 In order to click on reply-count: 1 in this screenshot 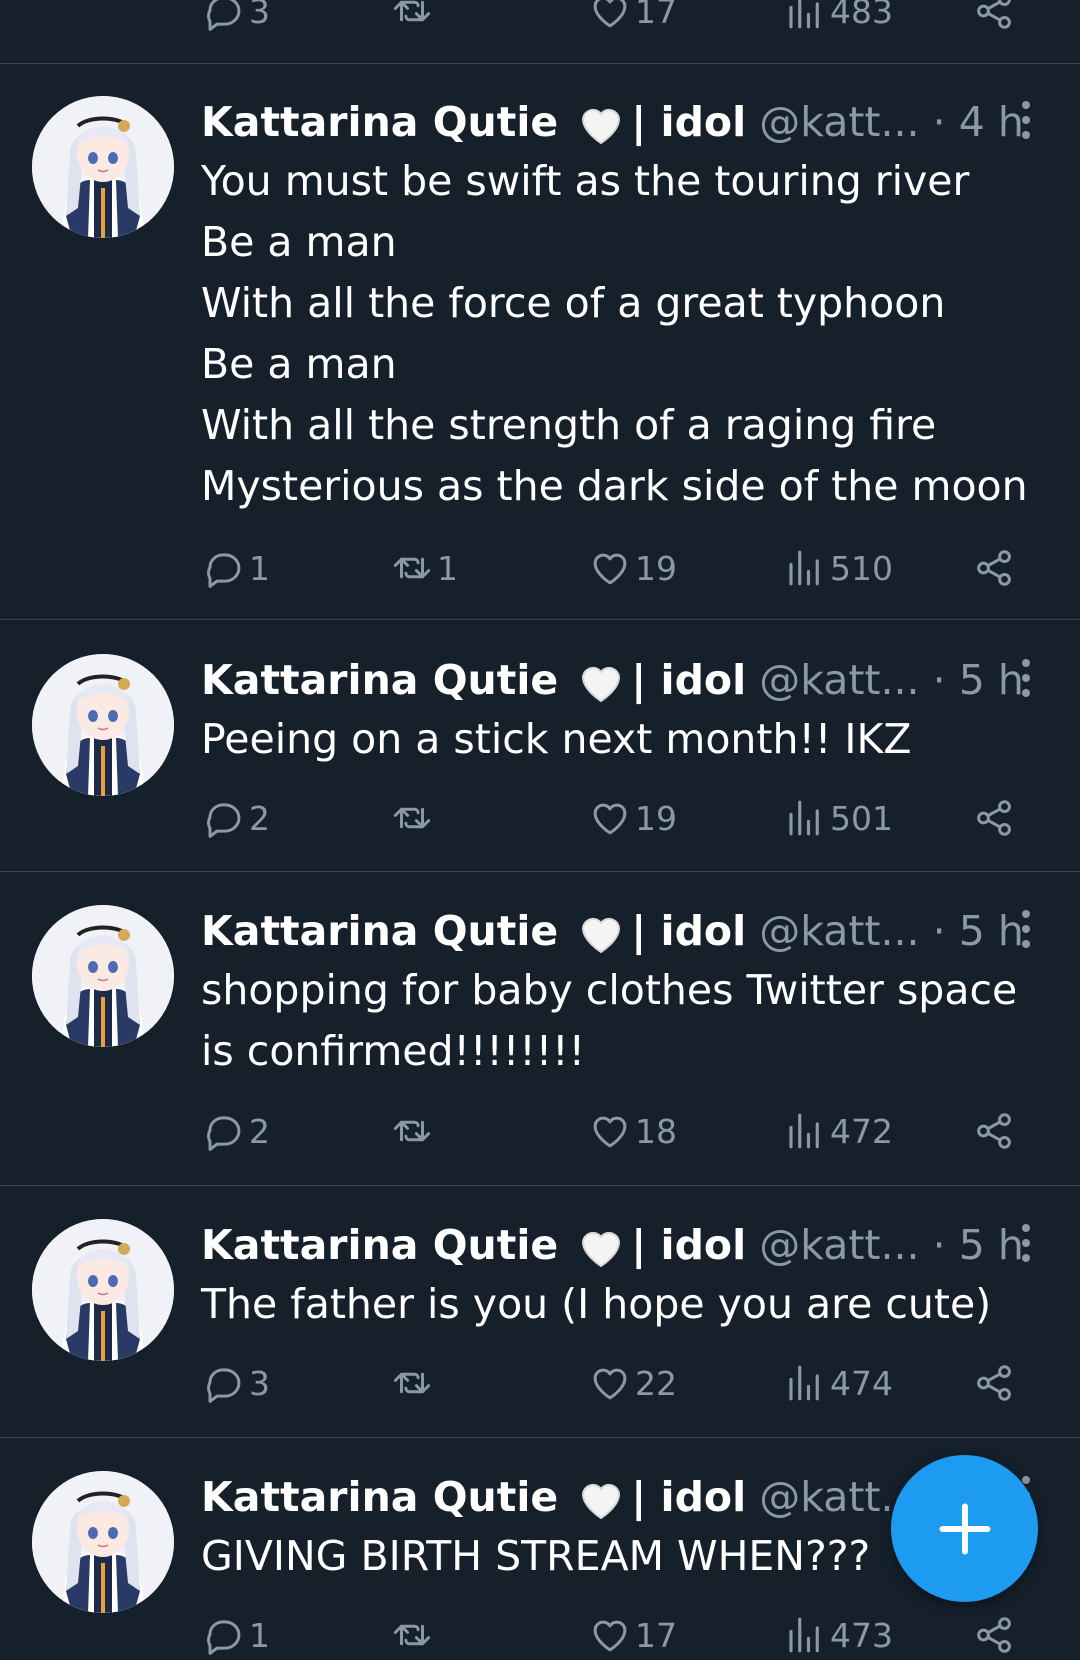, I will do `click(259, 568)`.